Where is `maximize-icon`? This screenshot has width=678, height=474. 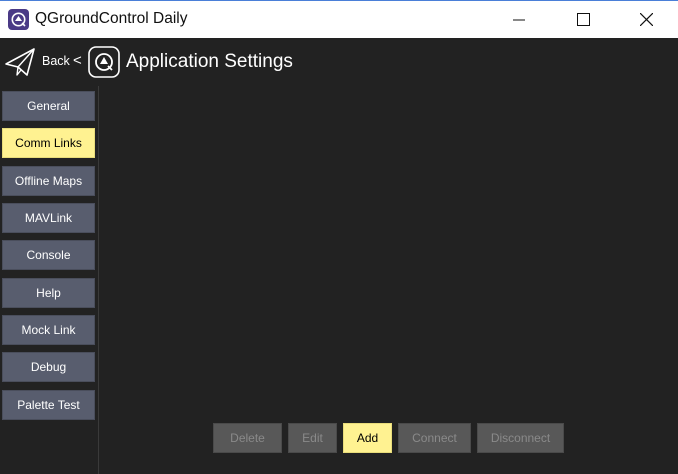 maximize-icon is located at coordinates (583, 19).